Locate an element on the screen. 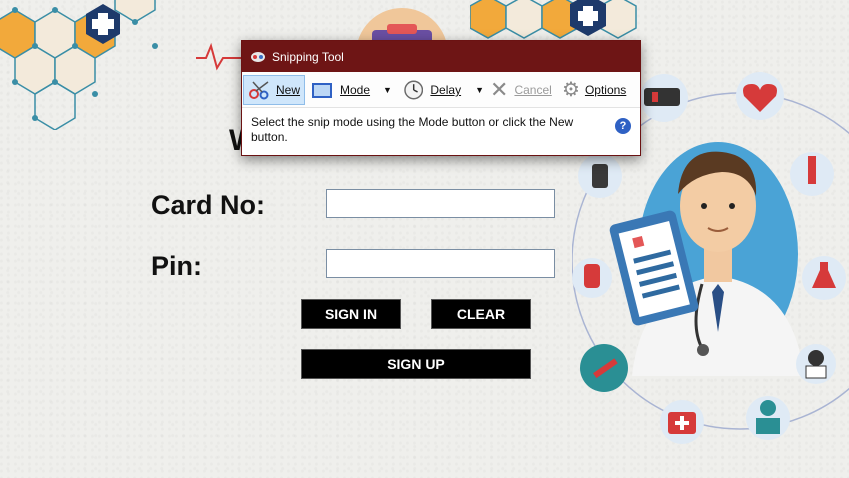 Image resolution: width=849 pixels, height=478 pixels. pin-input is located at coordinates (440, 263).